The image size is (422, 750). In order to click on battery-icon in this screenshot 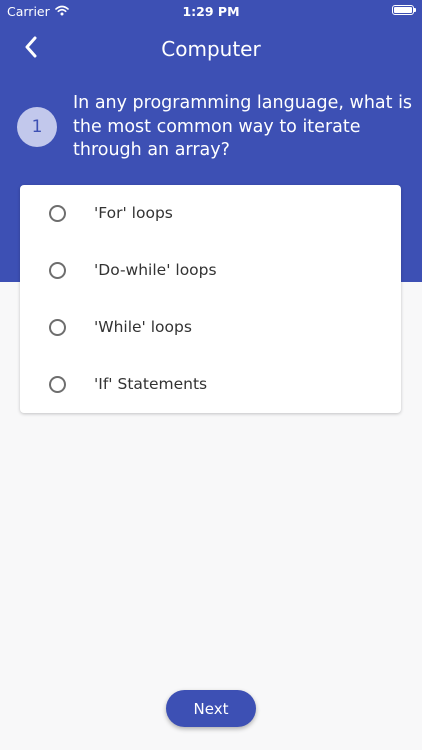, I will do `click(404, 10)`.